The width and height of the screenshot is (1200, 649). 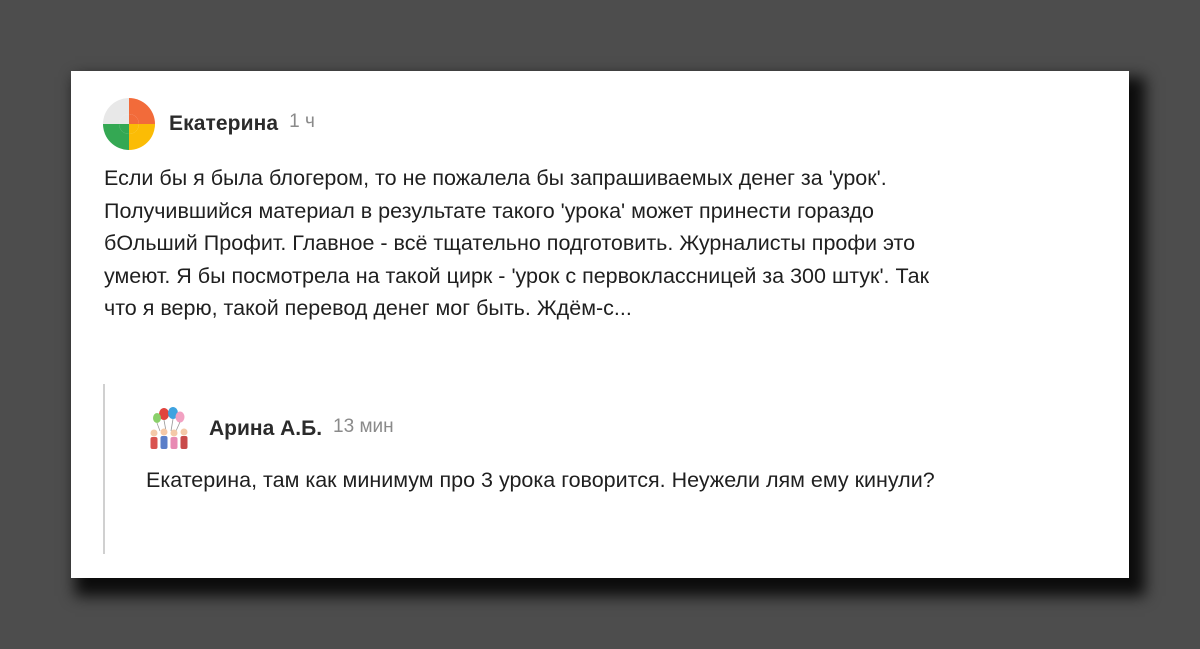 I want to click on comment-header: Екатерина 1 ч, so click(x=209, y=124).